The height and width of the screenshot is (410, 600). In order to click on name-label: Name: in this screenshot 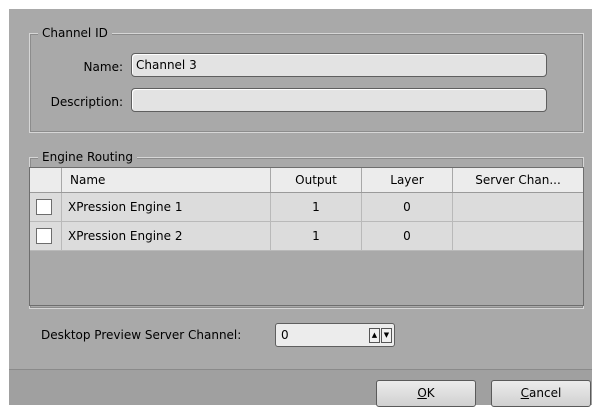, I will do `click(103, 67)`.